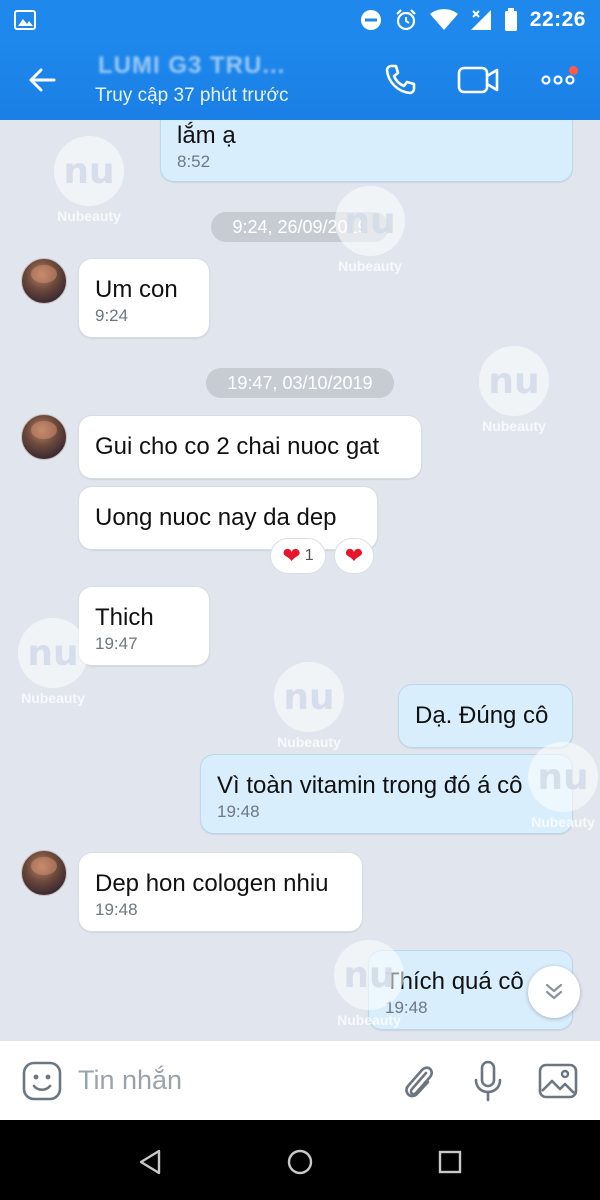  What do you see at coordinates (194, 161) in the screenshot?
I see `message-time: 8:52` at bounding box center [194, 161].